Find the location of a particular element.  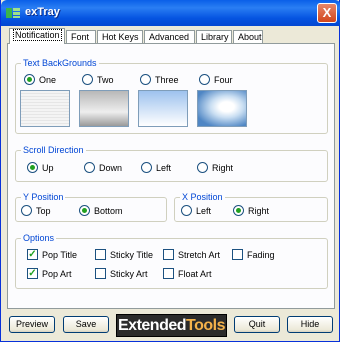

background-preview-two is located at coordinates (104, 108).